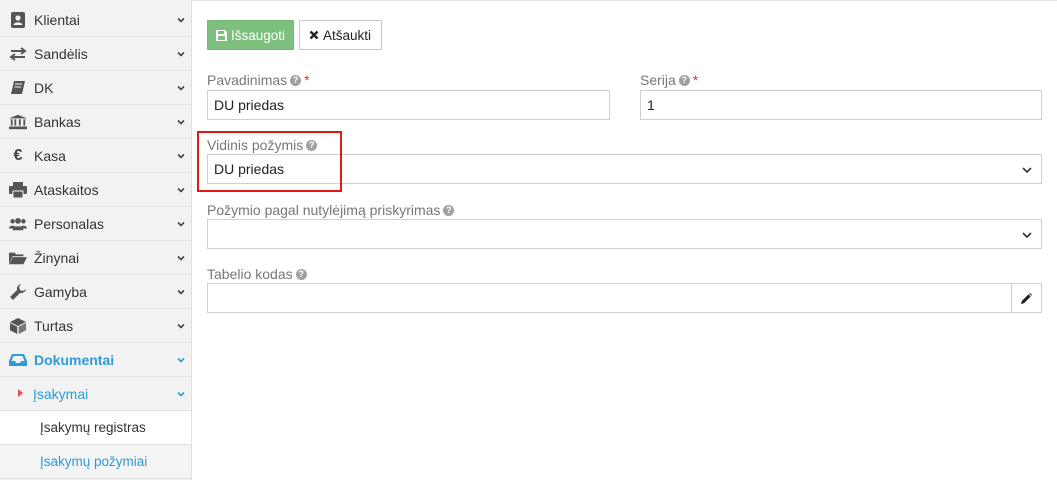 The height and width of the screenshot is (480, 1057). Describe the element at coordinates (57, 122) in the screenshot. I see `sidebar-item-label: Bankas` at that location.